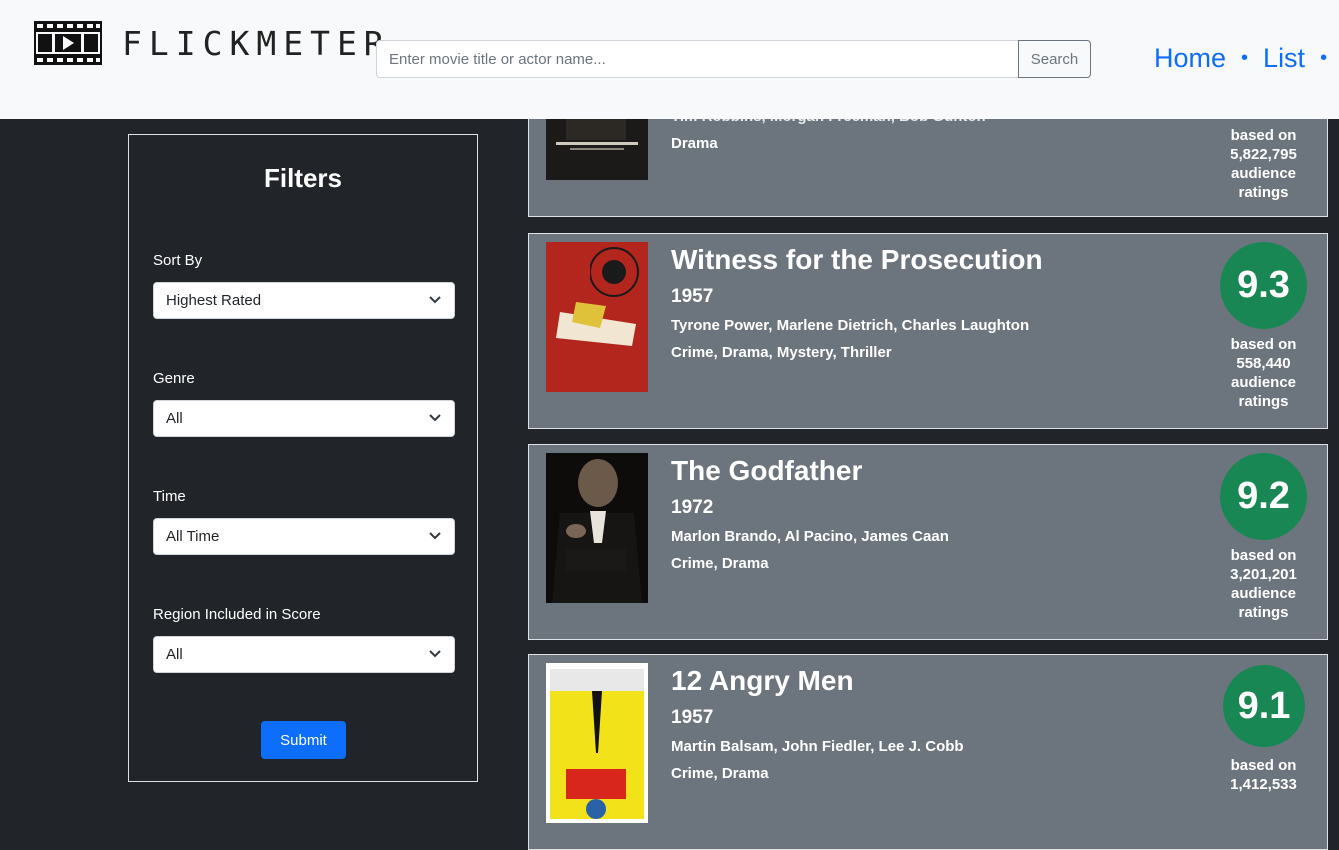 The width and height of the screenshot is (1339, 850). I want to click on genre-value: All, so click(174, 418).